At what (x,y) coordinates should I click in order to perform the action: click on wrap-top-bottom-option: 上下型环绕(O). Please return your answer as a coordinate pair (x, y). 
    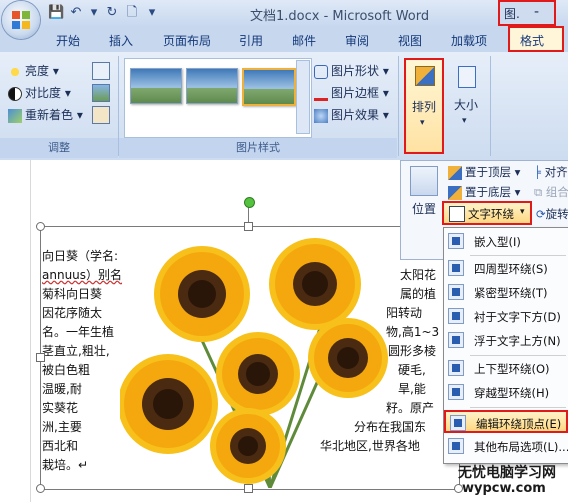
    Looking at the image, I should click on (506, 368).